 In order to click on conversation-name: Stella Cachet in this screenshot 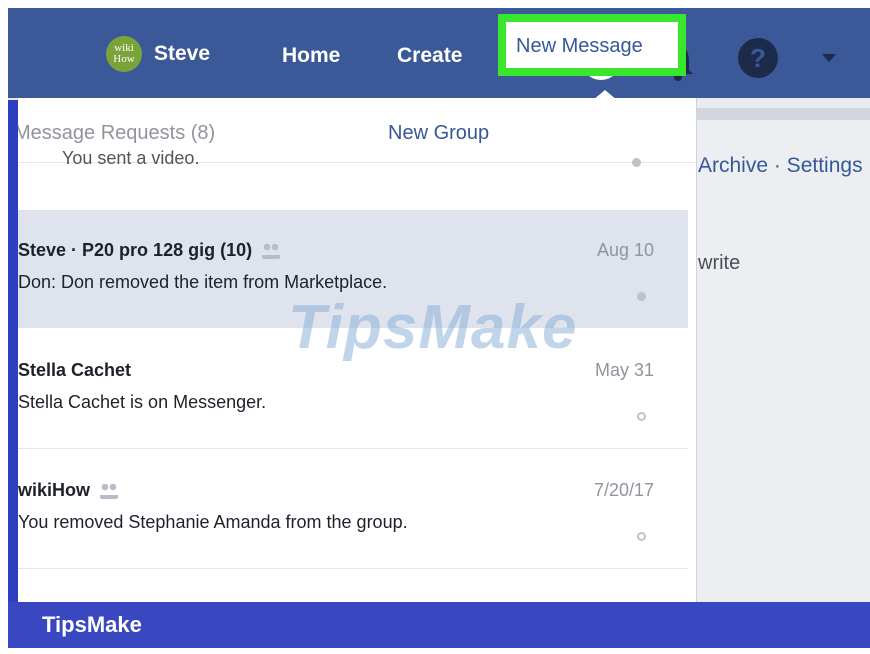, I will do `click(75, 370)`.